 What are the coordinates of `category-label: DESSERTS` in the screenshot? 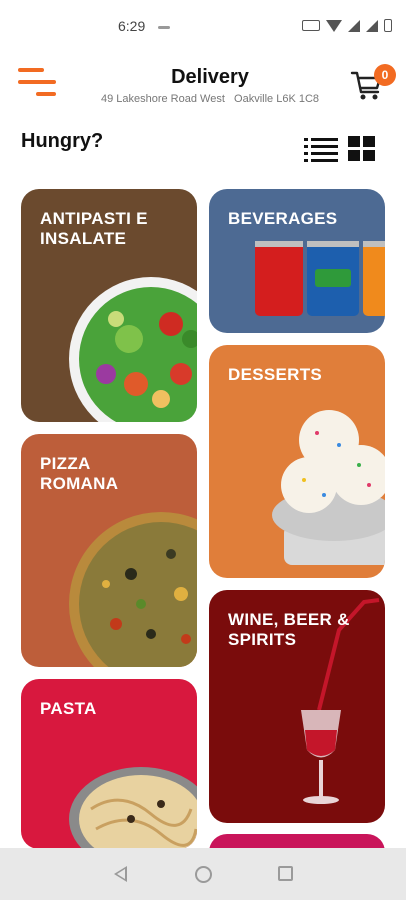 It's located at (275, 374).